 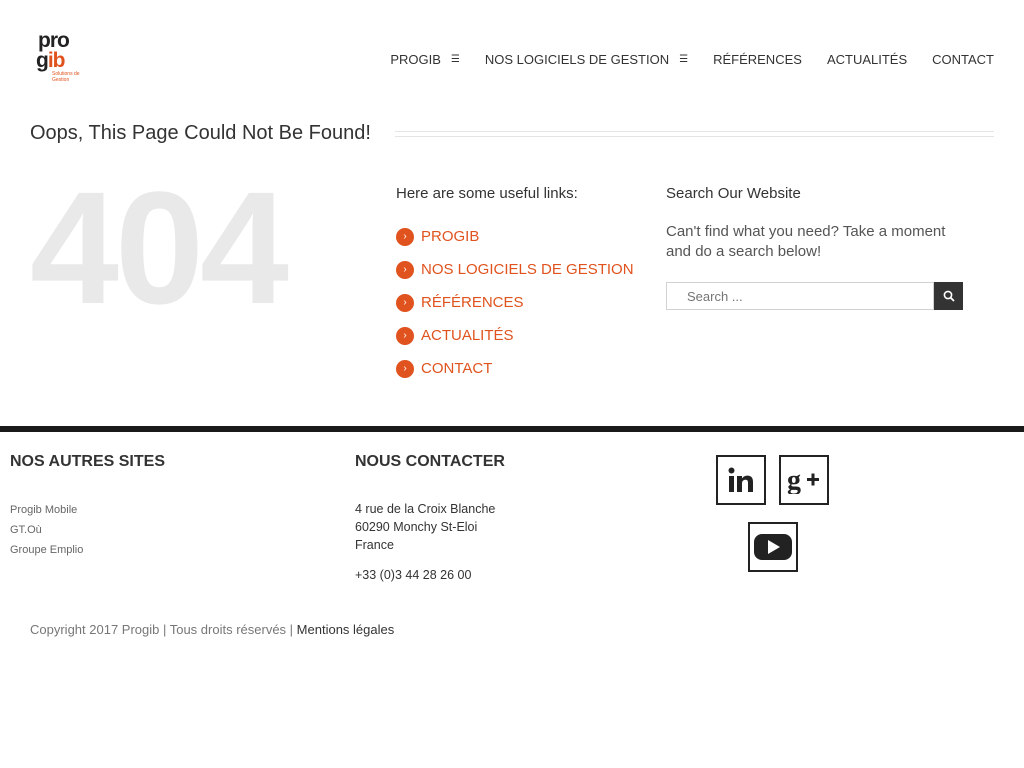 I want to click on logo-letters-ib: ib, so click(x=56, y=60).